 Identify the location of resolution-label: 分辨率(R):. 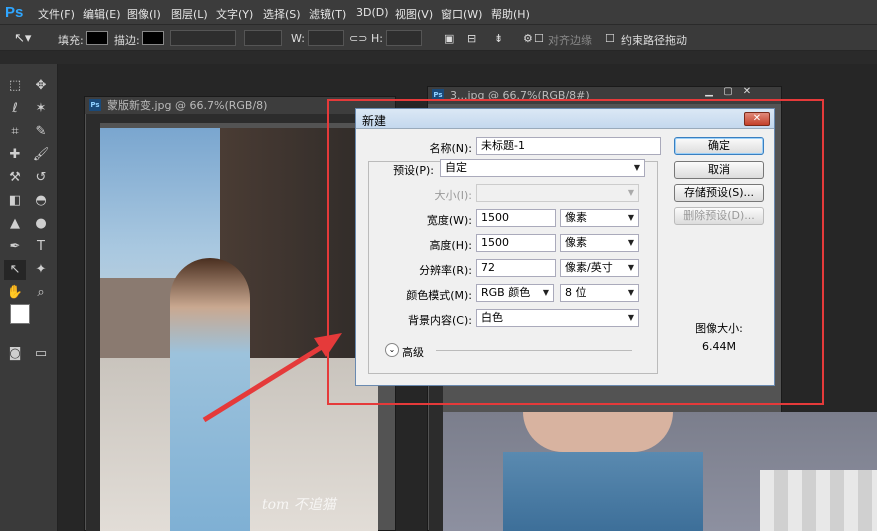
(445, 270).